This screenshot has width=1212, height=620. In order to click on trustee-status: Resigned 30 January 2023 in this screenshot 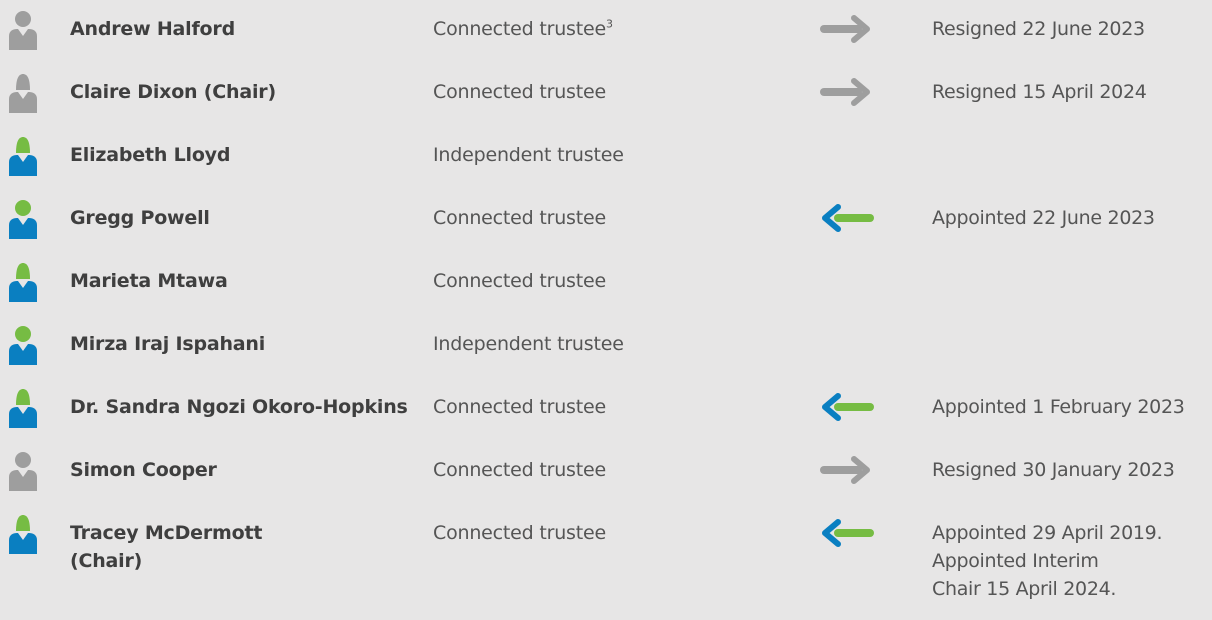, I will do `click(1072, 470)`.